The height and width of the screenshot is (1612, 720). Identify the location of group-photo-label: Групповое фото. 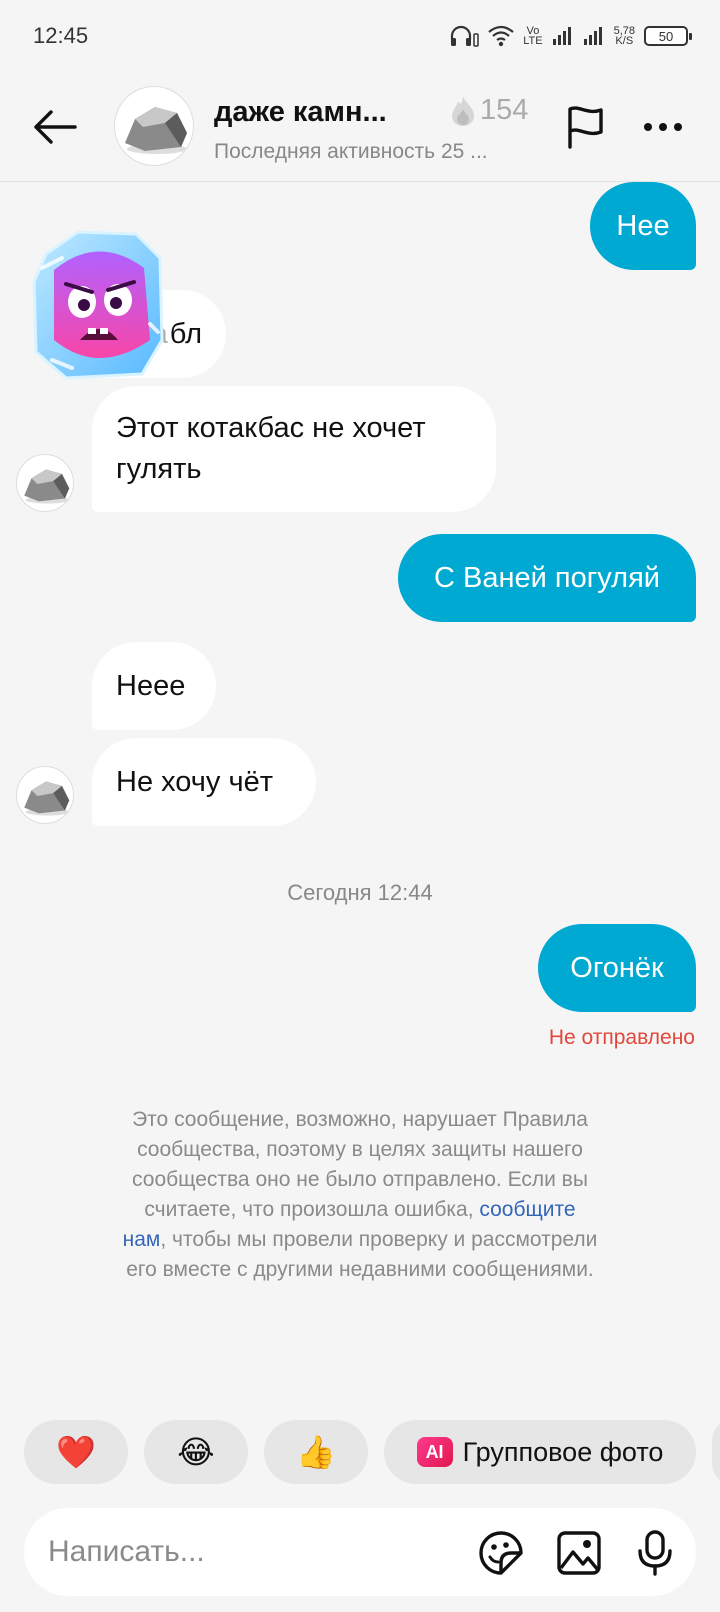
(563, 1451).